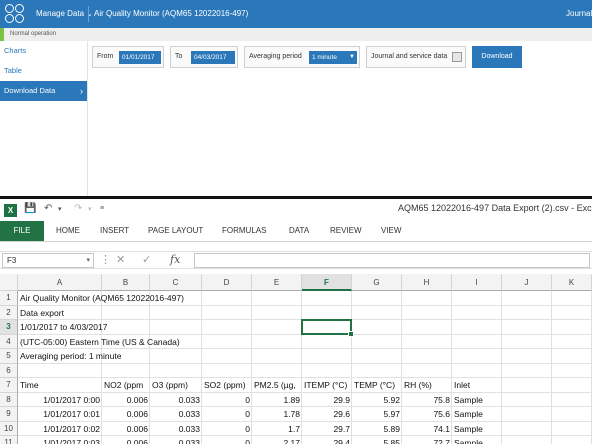  What do you see at coordinates (427, 440) in the screenshot?
I see `cell-h11: 72.7` at bounding box center [427, 440].